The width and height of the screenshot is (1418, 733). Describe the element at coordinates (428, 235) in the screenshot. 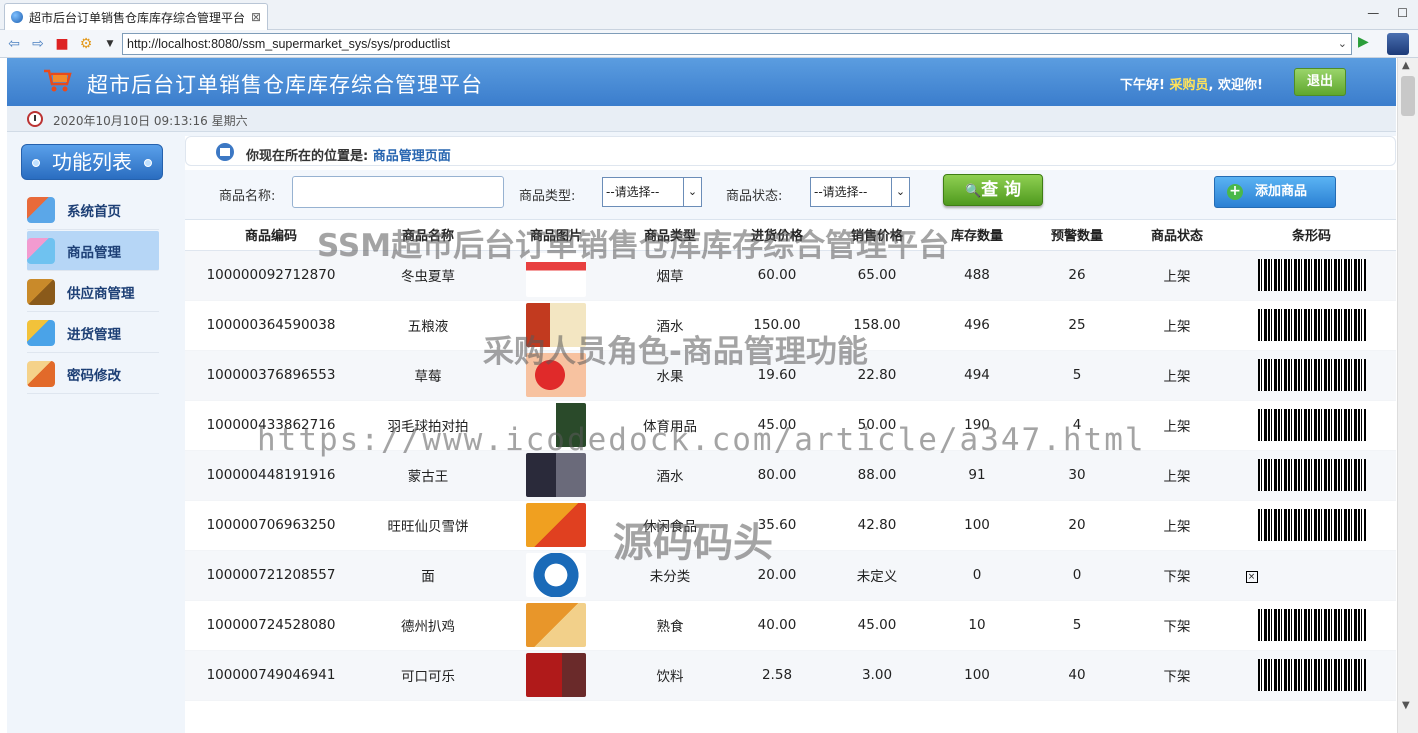

I see `column-header: 商品名称` at that location.